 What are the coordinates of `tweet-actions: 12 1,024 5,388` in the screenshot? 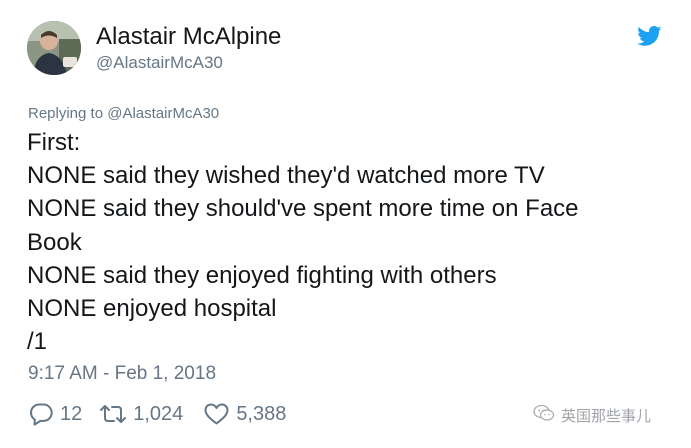 It's located at (157, 414).